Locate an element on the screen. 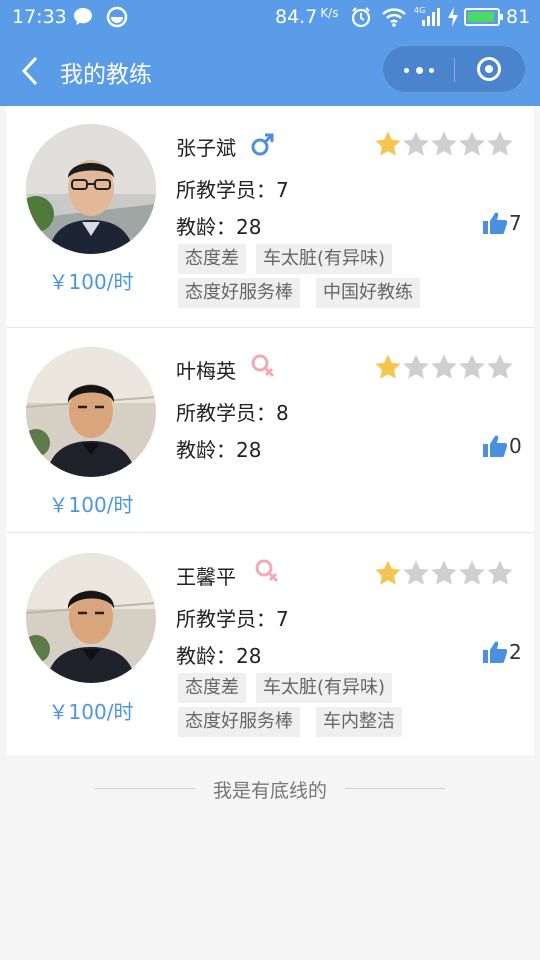 Image resolution: width=540 pixels, height=960 pixels. battery-level: 81 is located at coordinates (518, 17).